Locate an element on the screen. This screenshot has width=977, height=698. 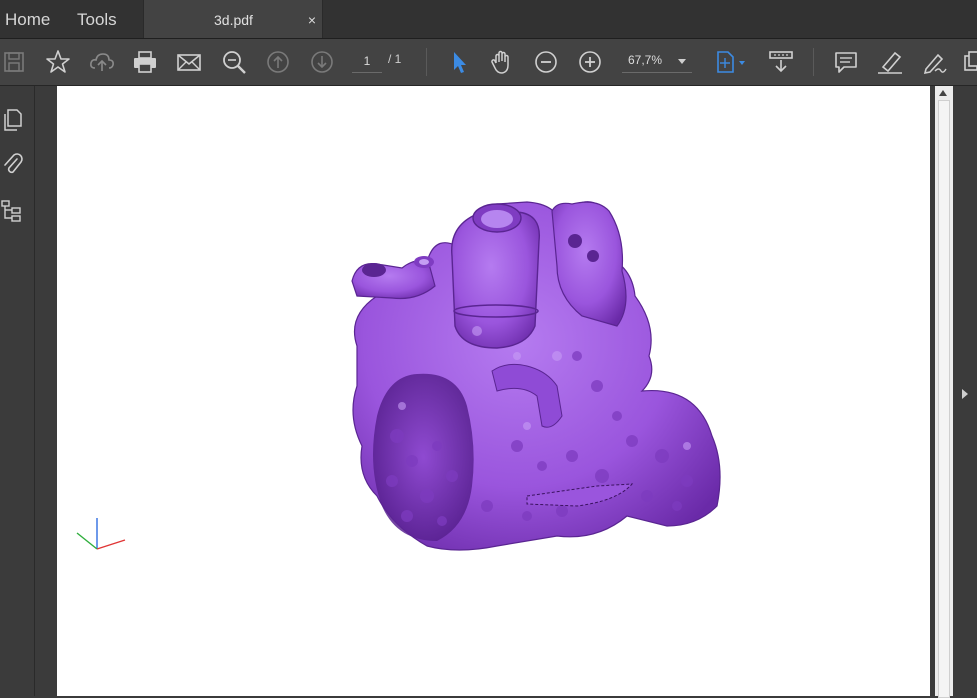
scroll-up-arrow-icon is located at coordinates (943, 93).